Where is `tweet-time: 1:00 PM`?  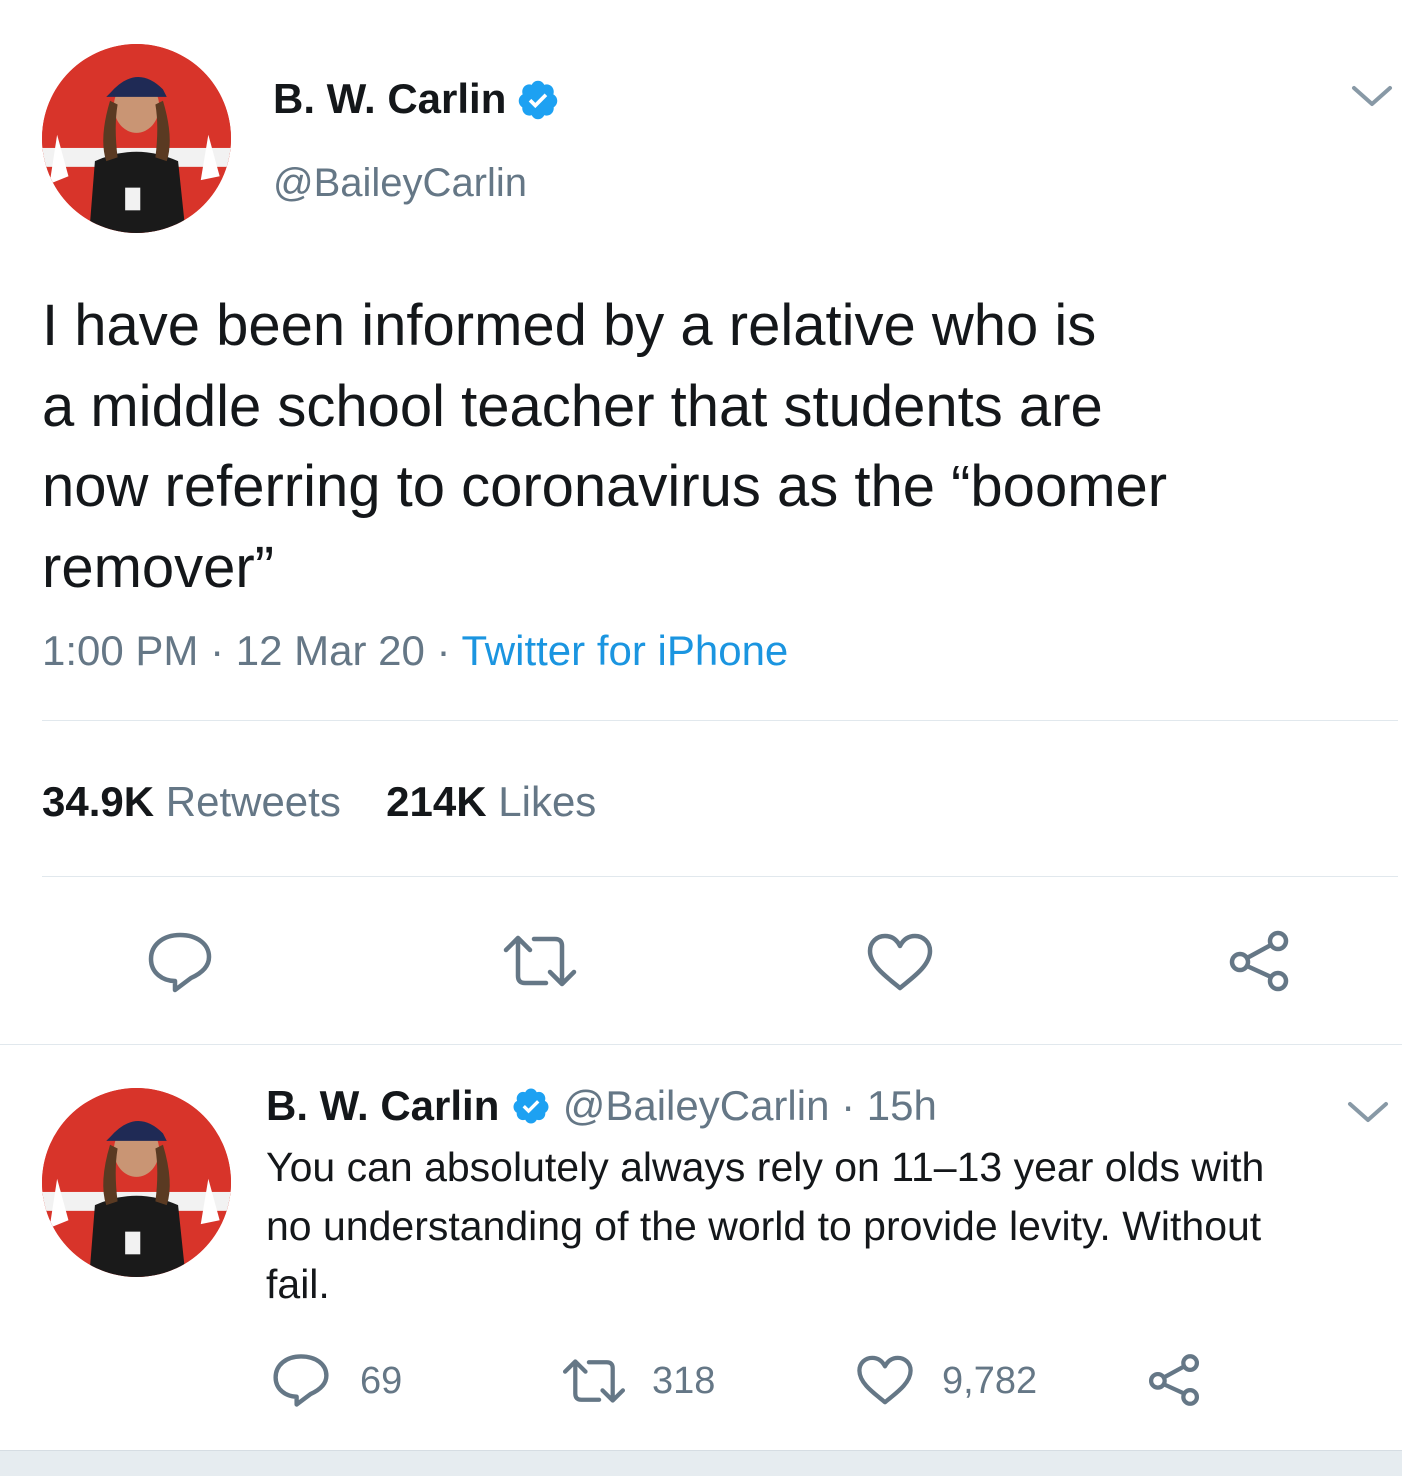 tweet-time: 1:00 PM is located at coordinates (120, 650).